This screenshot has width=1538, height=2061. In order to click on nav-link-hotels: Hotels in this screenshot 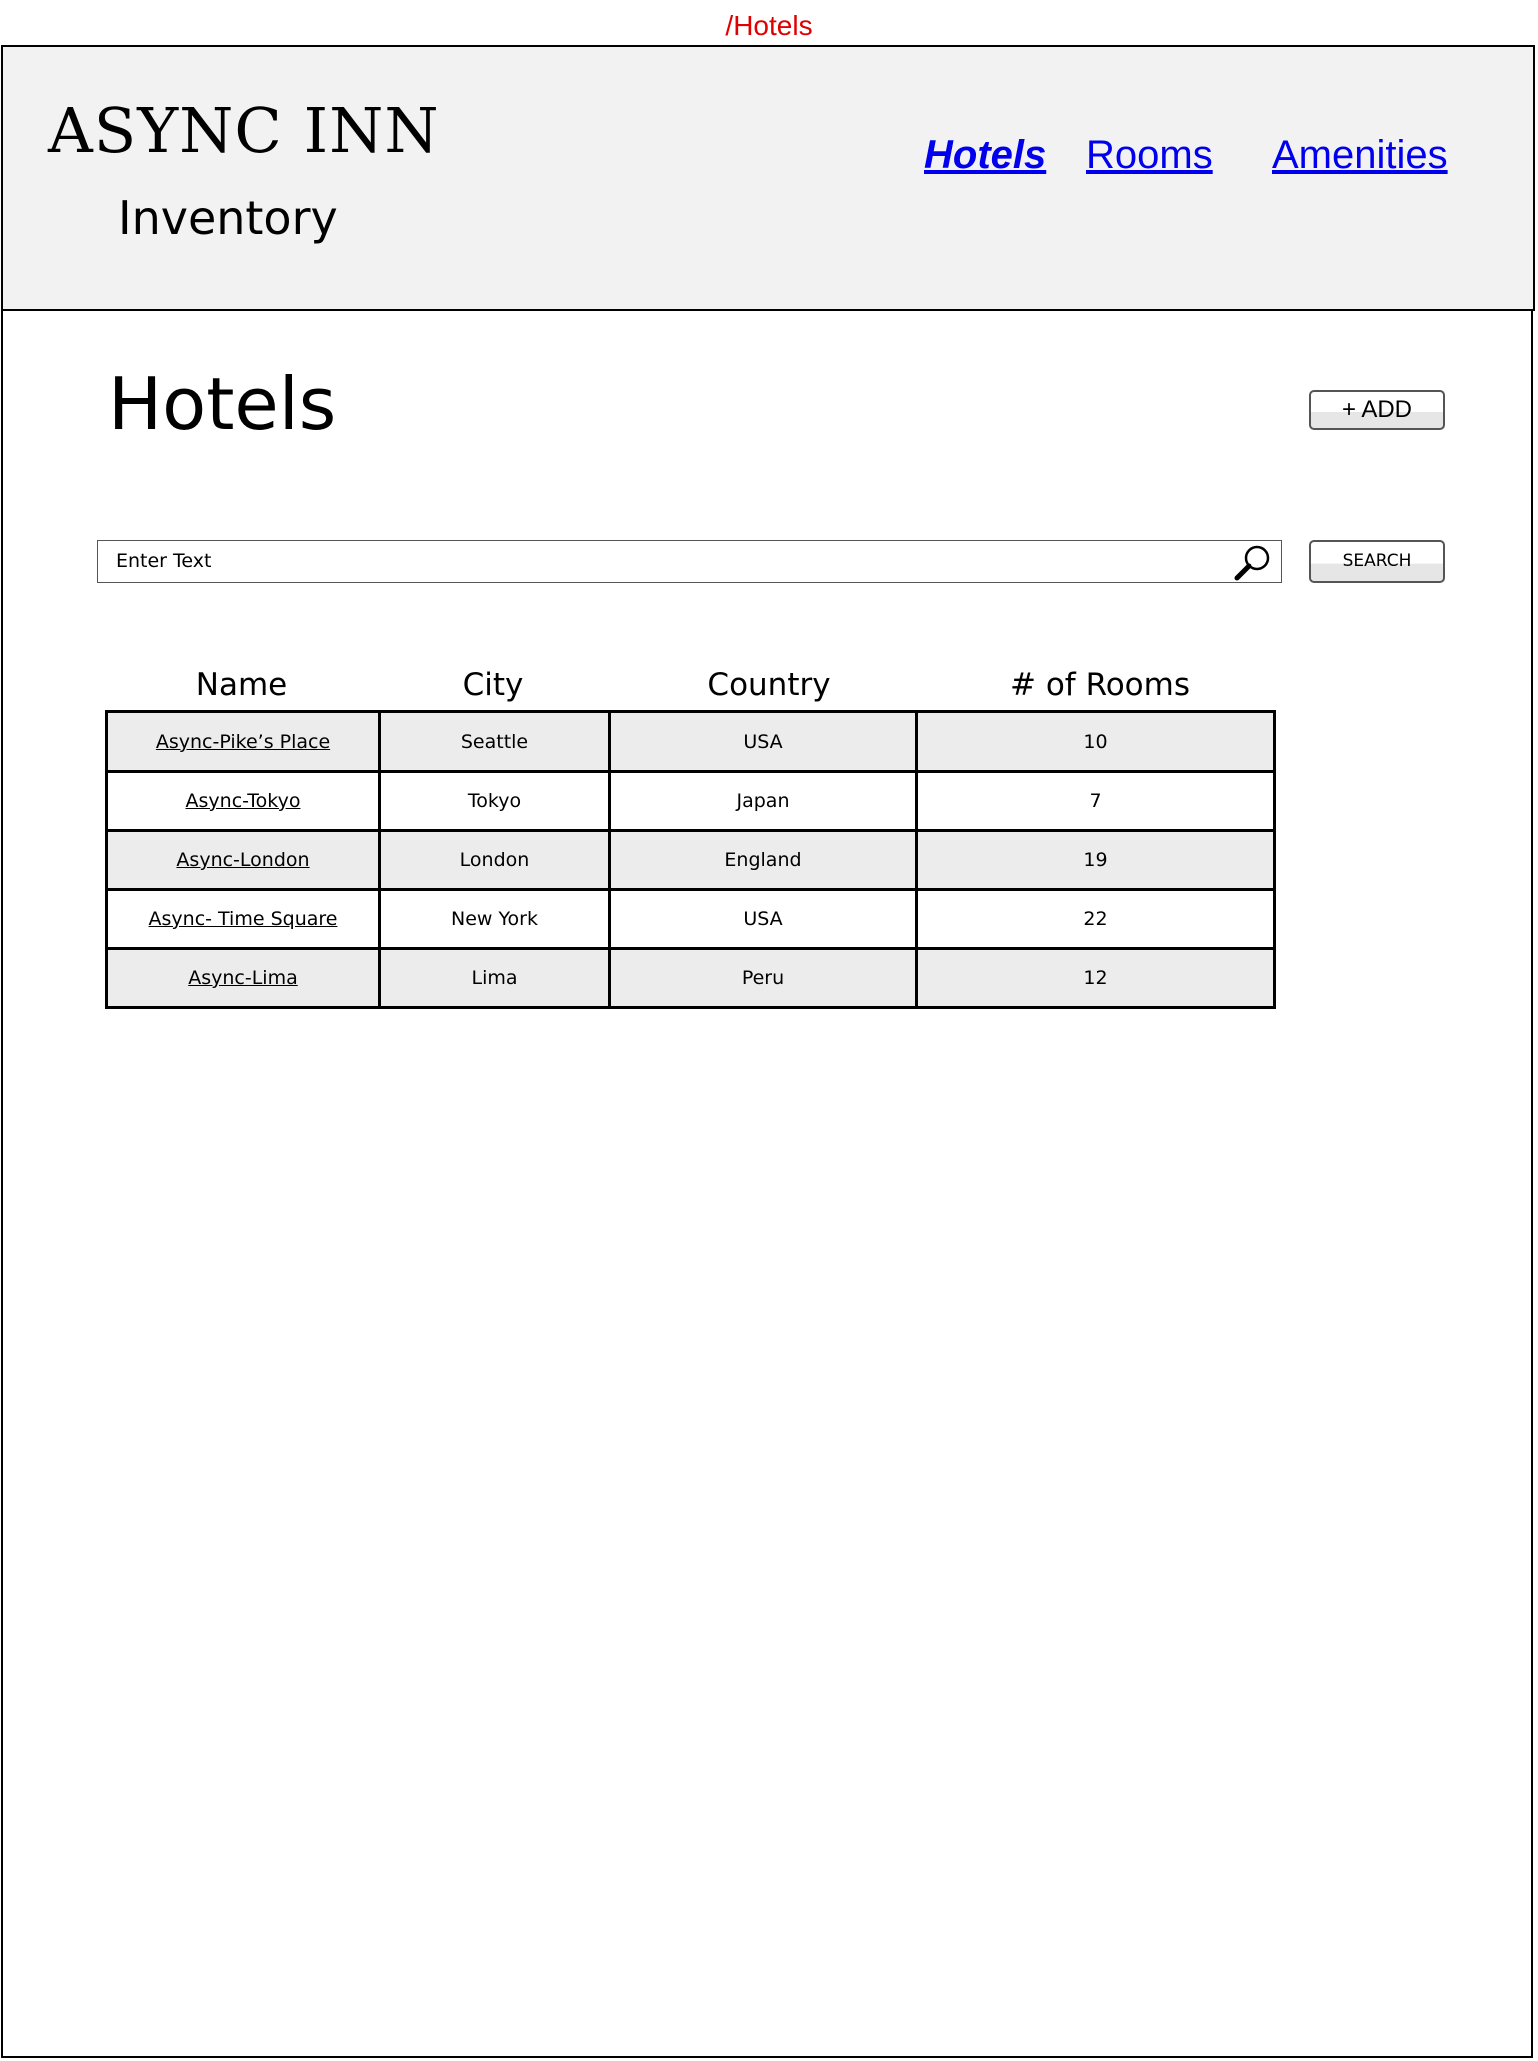, I will do `click(985, 155)`.